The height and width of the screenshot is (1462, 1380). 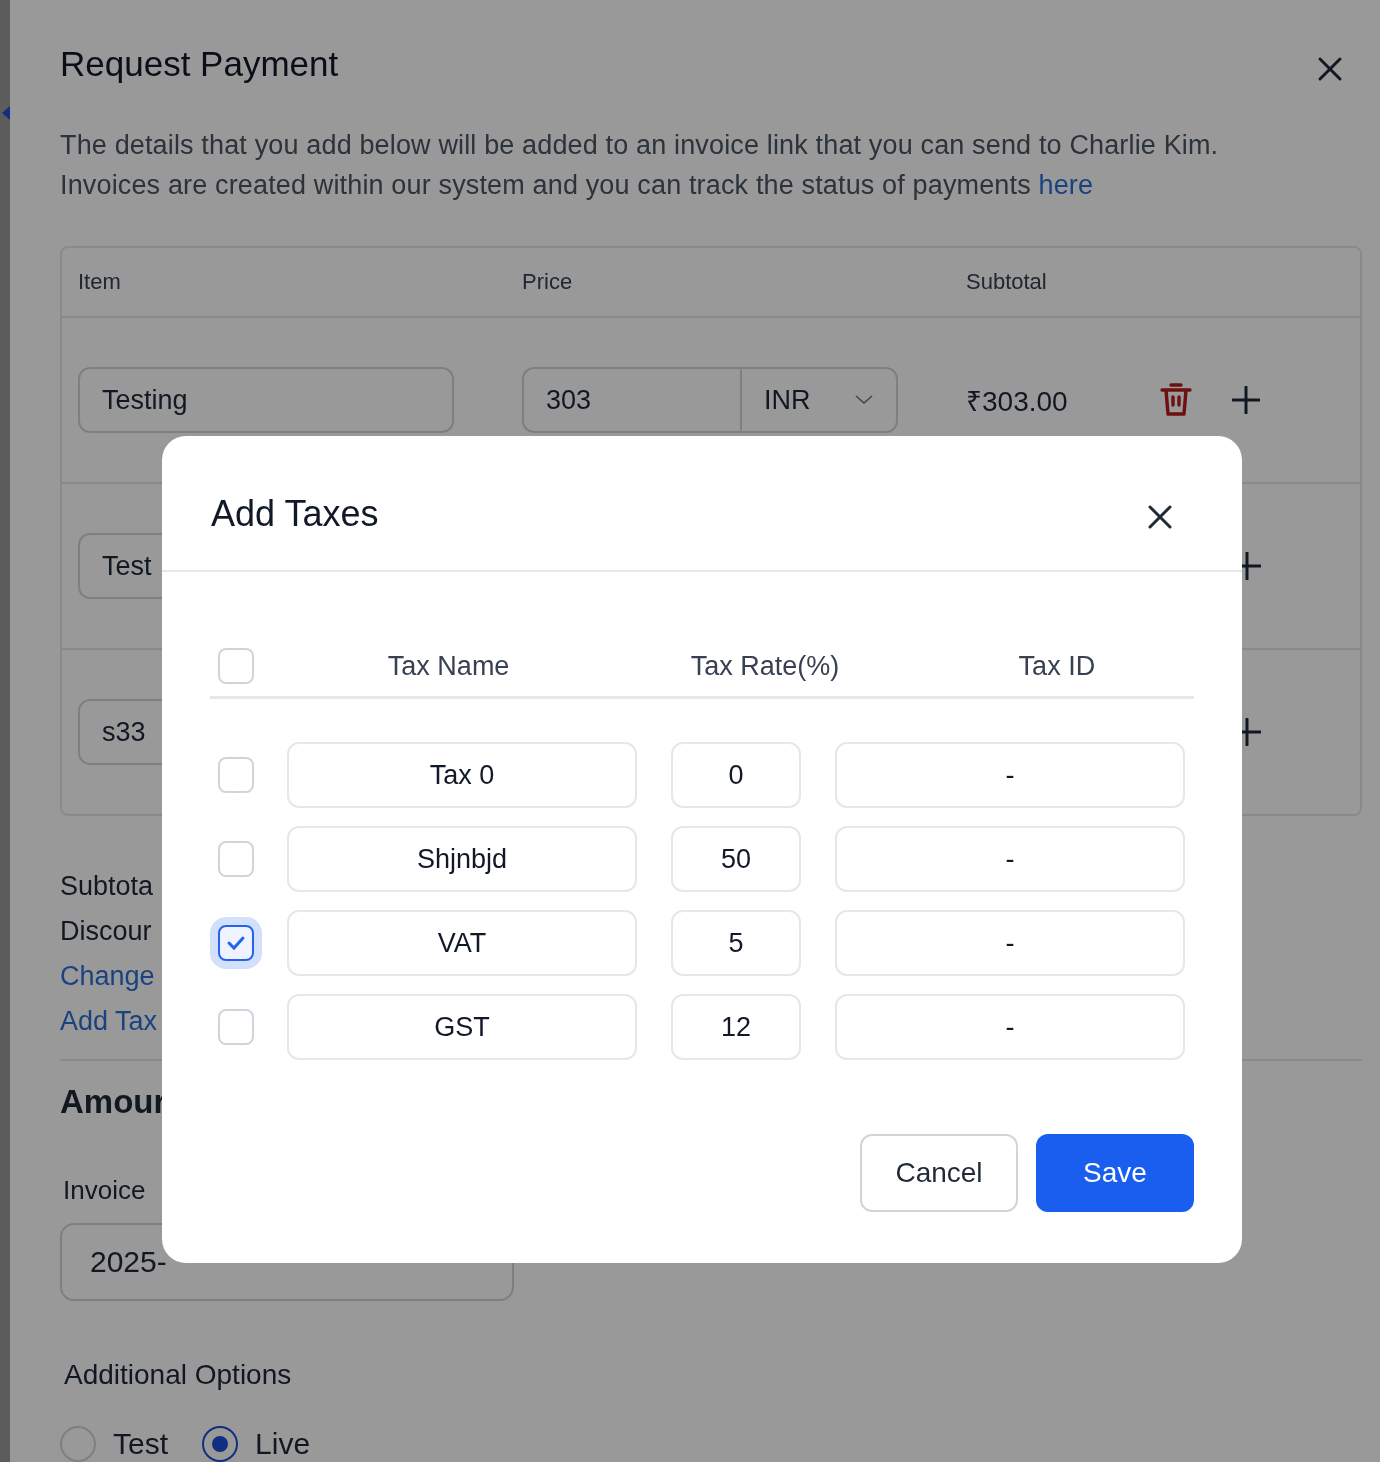 What do you see at coordinates (736, 859) in the screenshot?
I see `tax-rate-field: 50` at bounding box center [736, 859].